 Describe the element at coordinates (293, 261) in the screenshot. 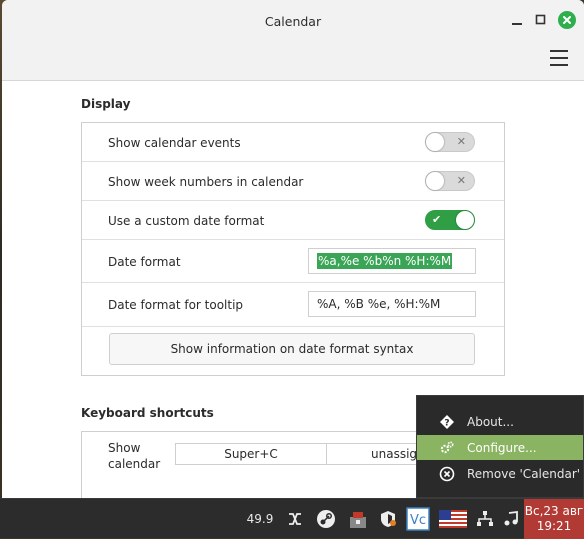

I see `row-date-format: Date format %a,%e %b%n %H:%M` at that location.